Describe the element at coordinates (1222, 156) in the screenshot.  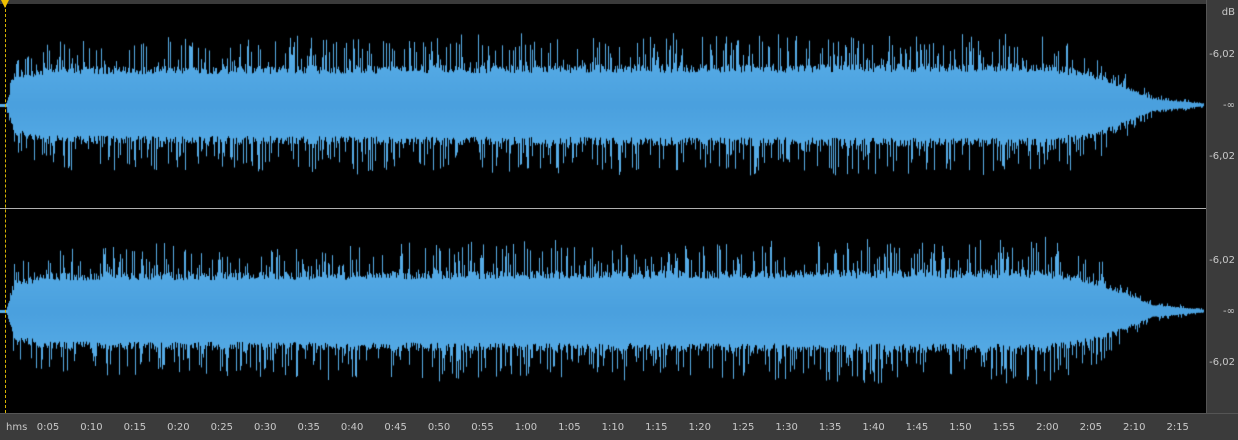
I see `ch1-lower-label: -6,02` at that location.